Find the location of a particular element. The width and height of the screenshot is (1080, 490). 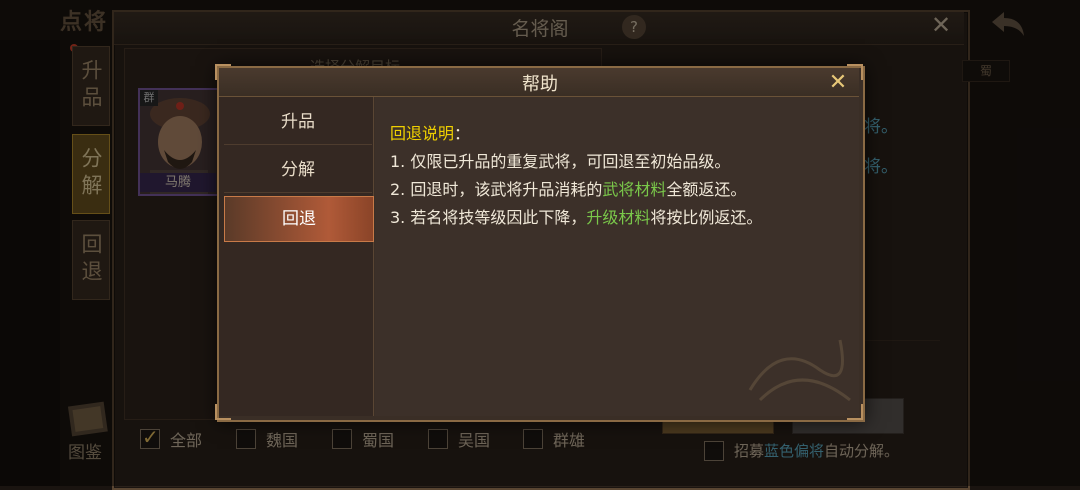

help-heading-colon: ： is located at coordinates (462, 133).